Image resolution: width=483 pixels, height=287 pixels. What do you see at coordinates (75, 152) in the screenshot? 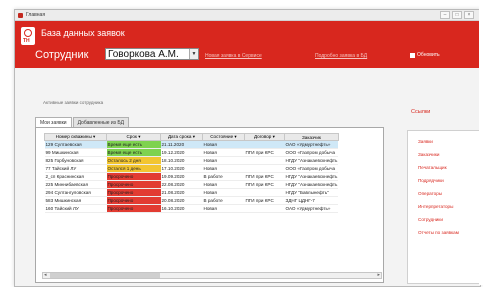
I see `table-cell: 99 Мишкинская` at bounding box center [75, 152].